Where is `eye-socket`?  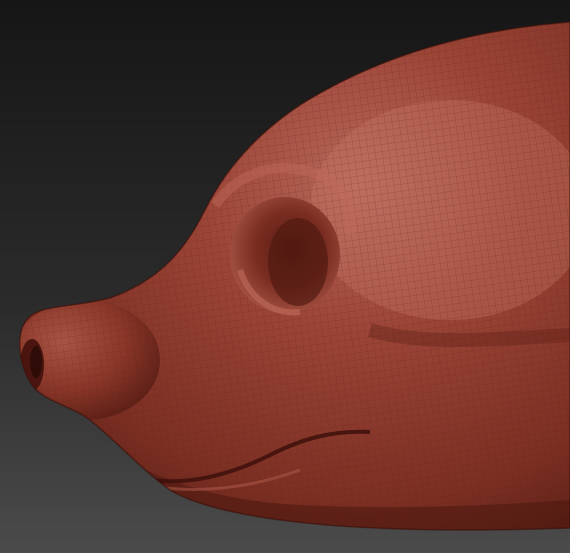 eye-socket is located at coordinates (285, 256).